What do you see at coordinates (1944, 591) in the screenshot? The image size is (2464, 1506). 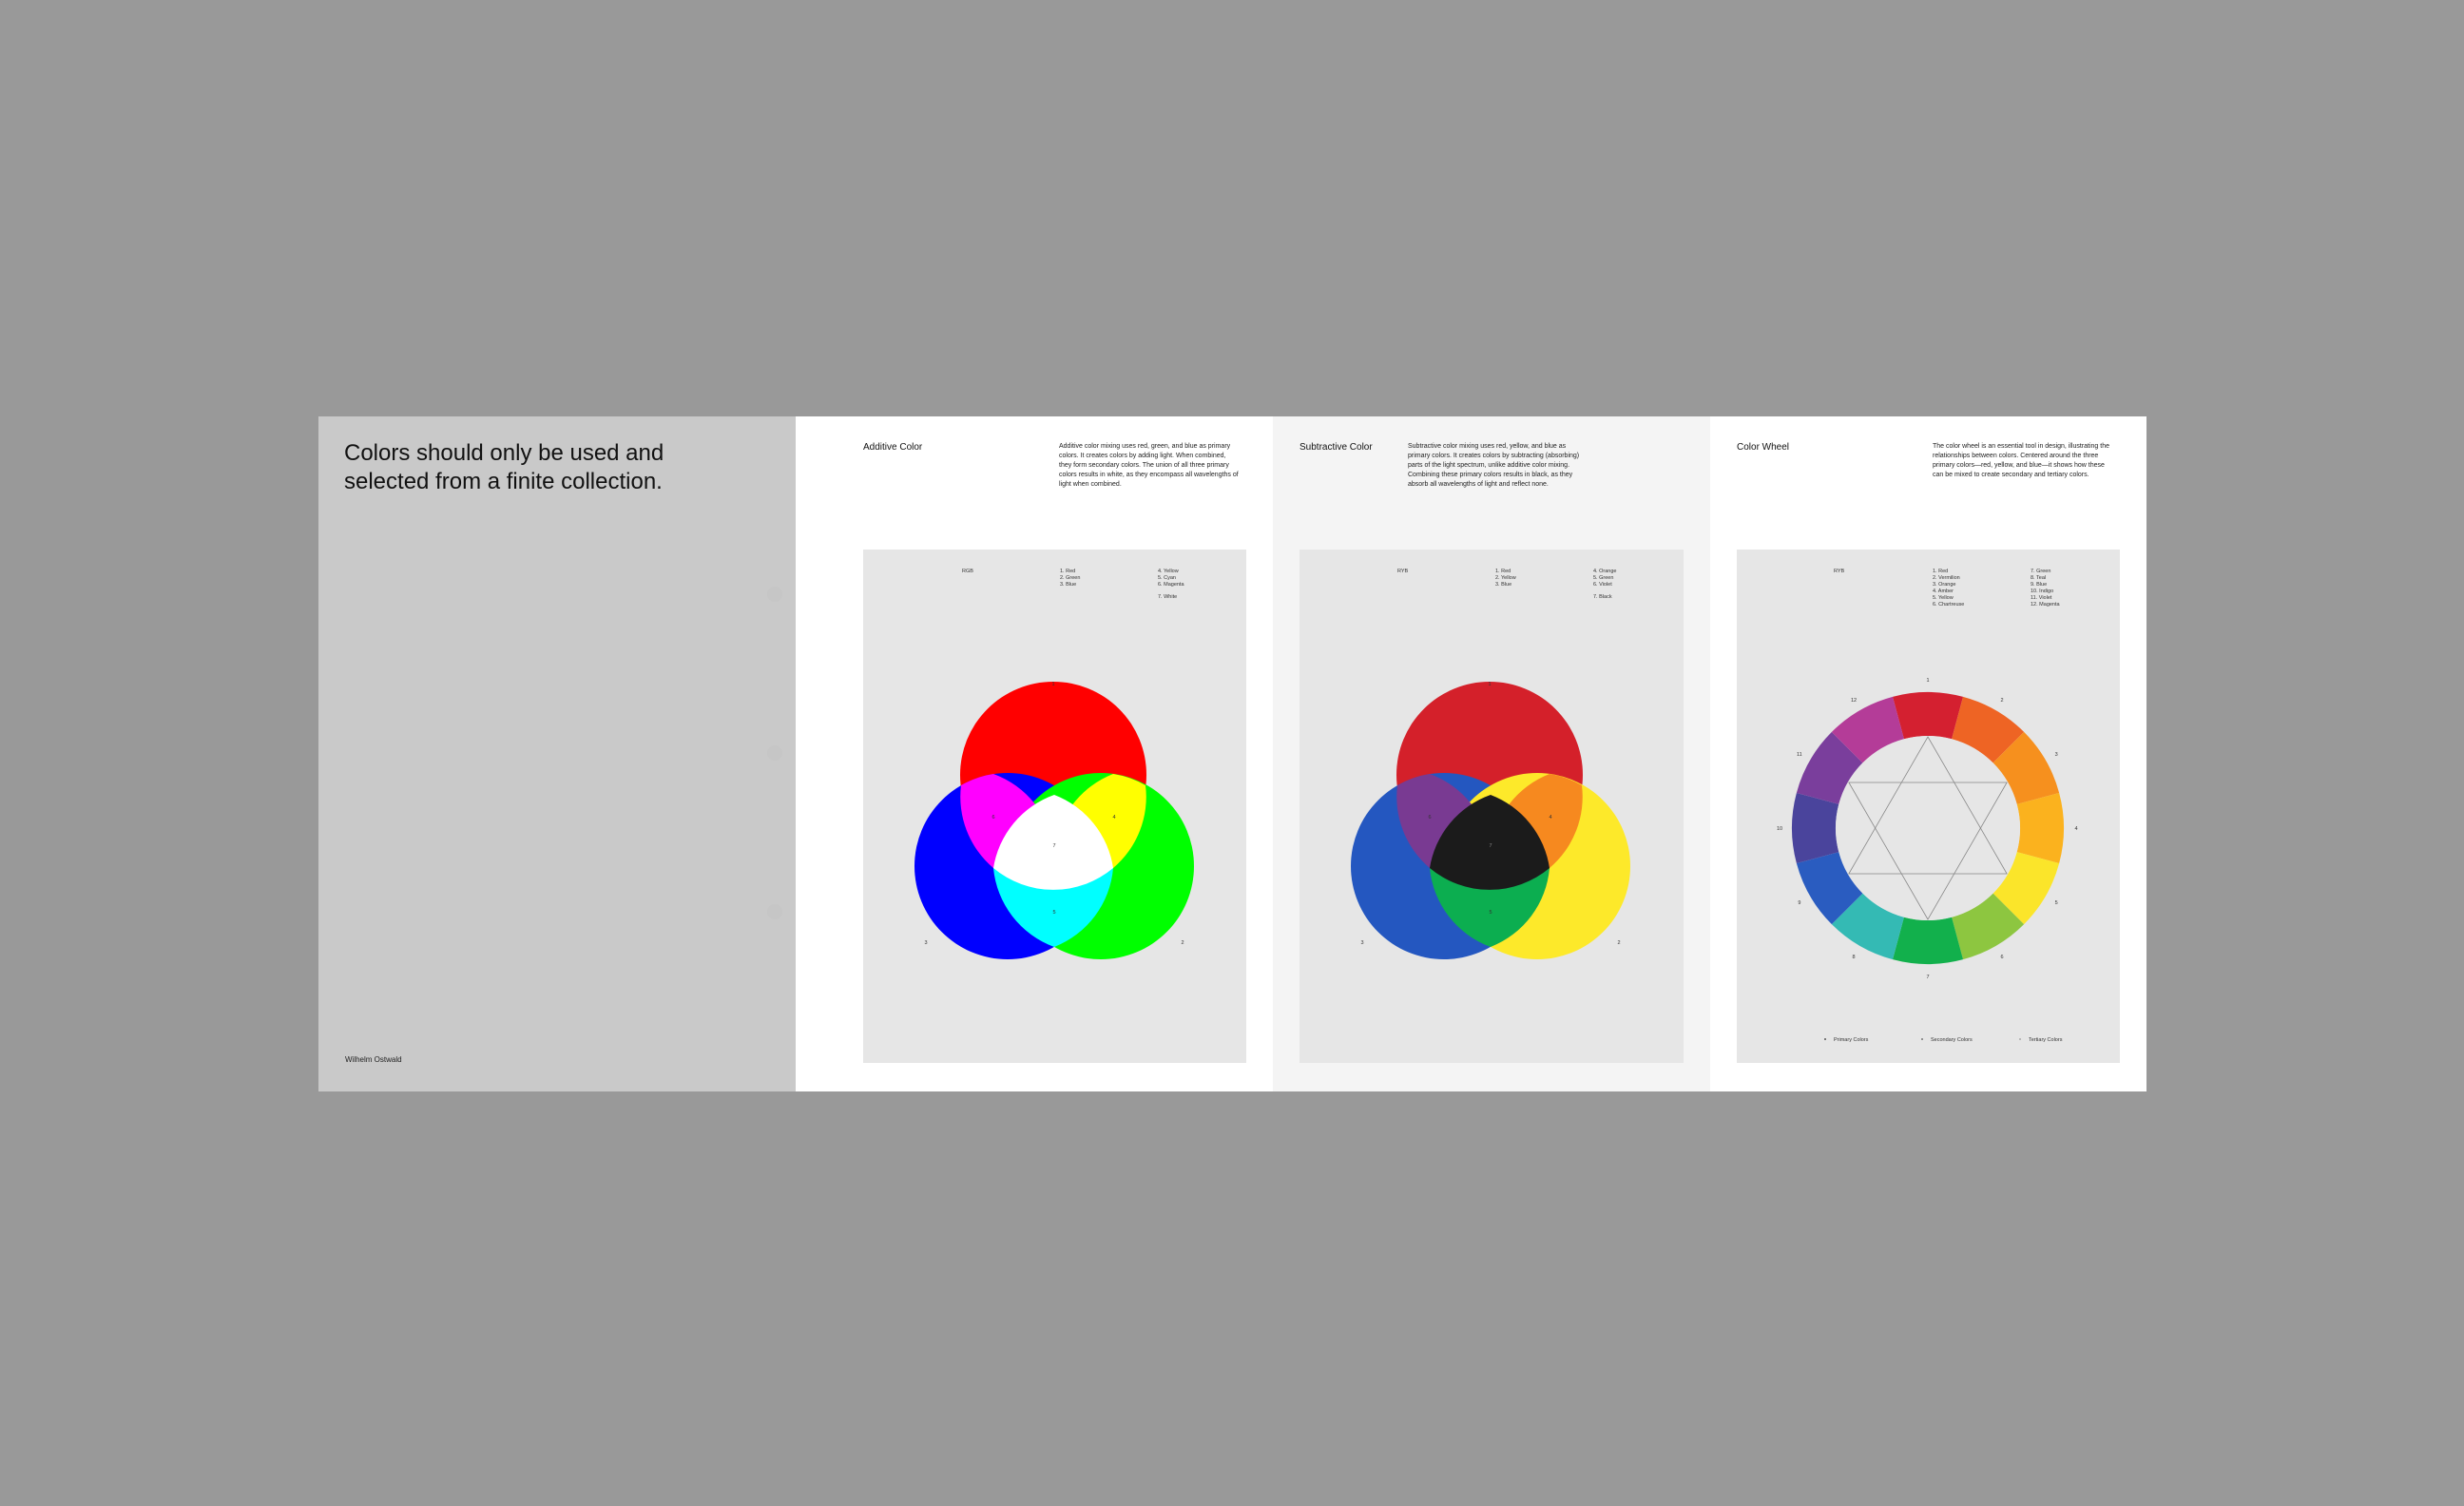 I see `legend-item: 4. Amber` at bounding box center [1944, 591].